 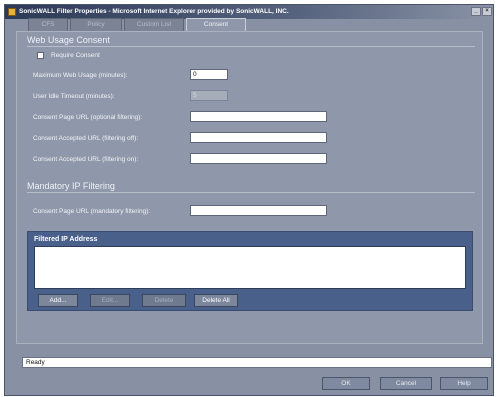 What do you see at coordinates (216, 25) in the screenshot?
I see `tab-consent: Consent` at bounding box center [216, 25].